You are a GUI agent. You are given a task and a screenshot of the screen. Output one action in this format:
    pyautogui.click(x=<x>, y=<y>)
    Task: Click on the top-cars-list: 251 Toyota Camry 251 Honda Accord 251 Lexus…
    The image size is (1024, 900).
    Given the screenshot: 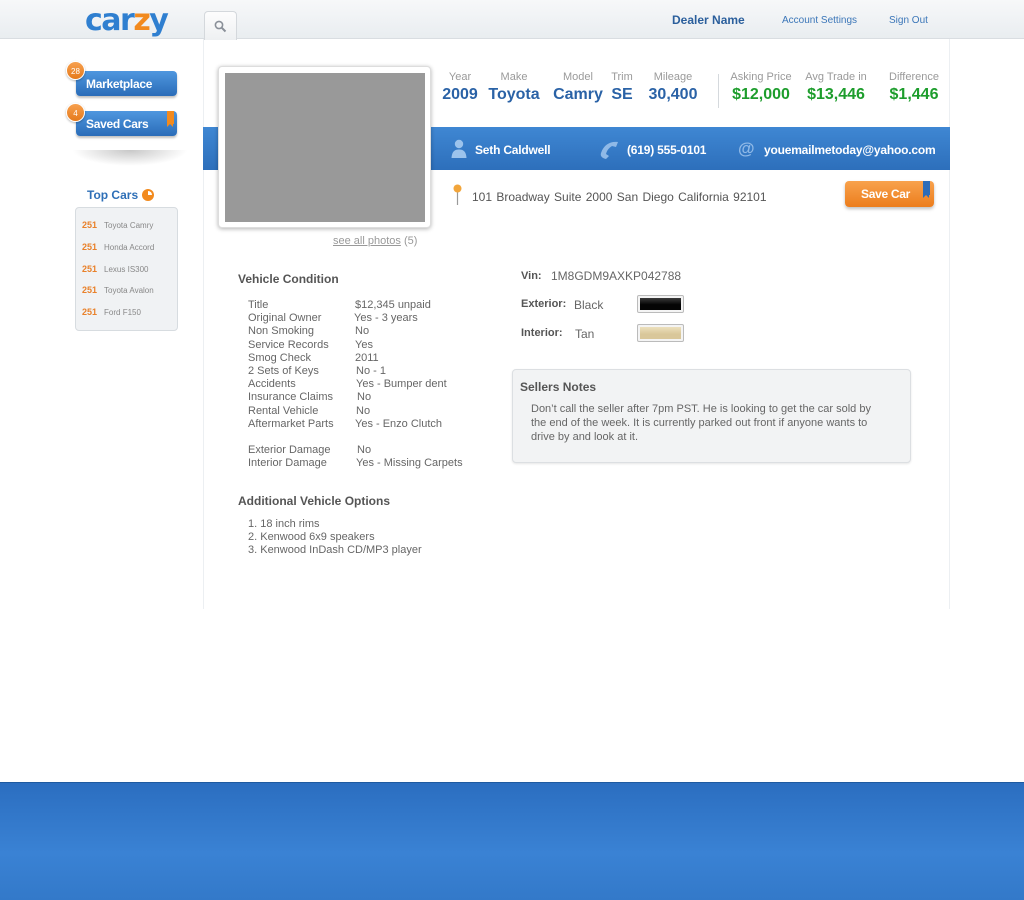 What is the action you would take?
    pyautogui.click(x=126, y=269)
    